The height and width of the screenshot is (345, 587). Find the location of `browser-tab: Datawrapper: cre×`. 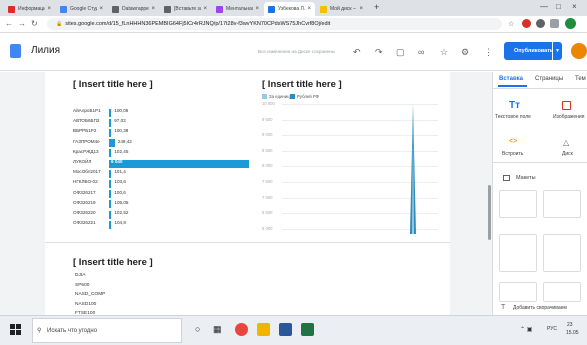

browser-tab: Datawrapper: cre× is located at coordinates (133, 9).